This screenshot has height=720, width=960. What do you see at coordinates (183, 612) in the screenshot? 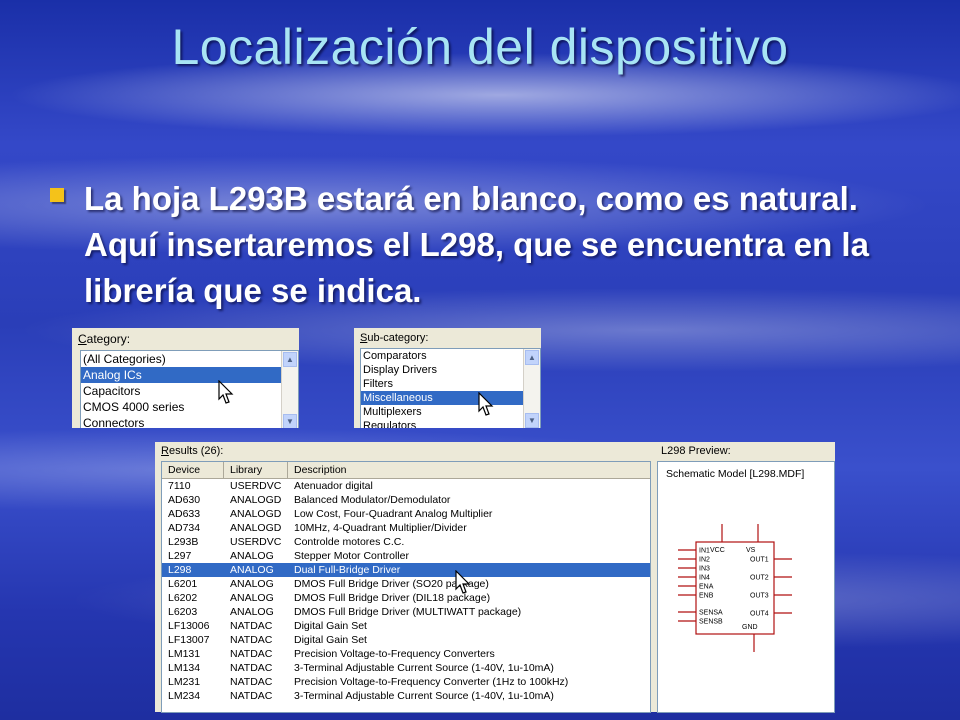
I see `device-cell: L6203` at bounding box center [183, 612].